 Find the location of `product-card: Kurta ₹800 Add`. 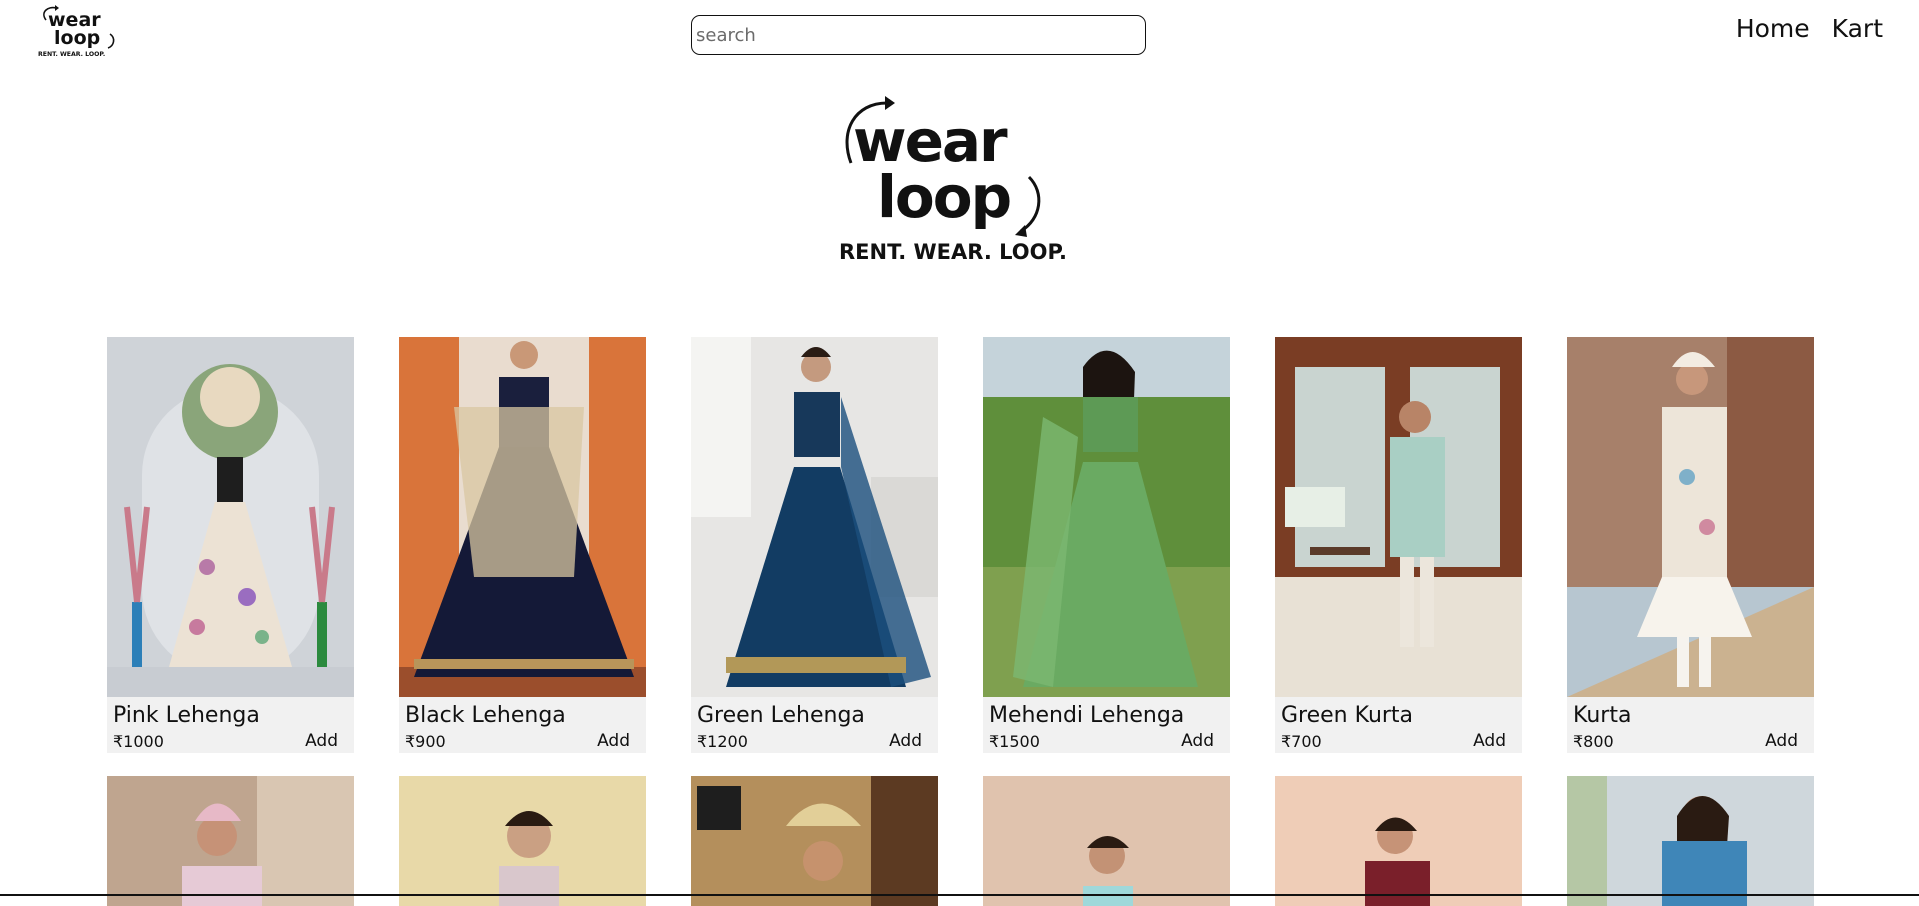

product-card: Kurta ₹800 Add is located at coordinates (1690, 545).